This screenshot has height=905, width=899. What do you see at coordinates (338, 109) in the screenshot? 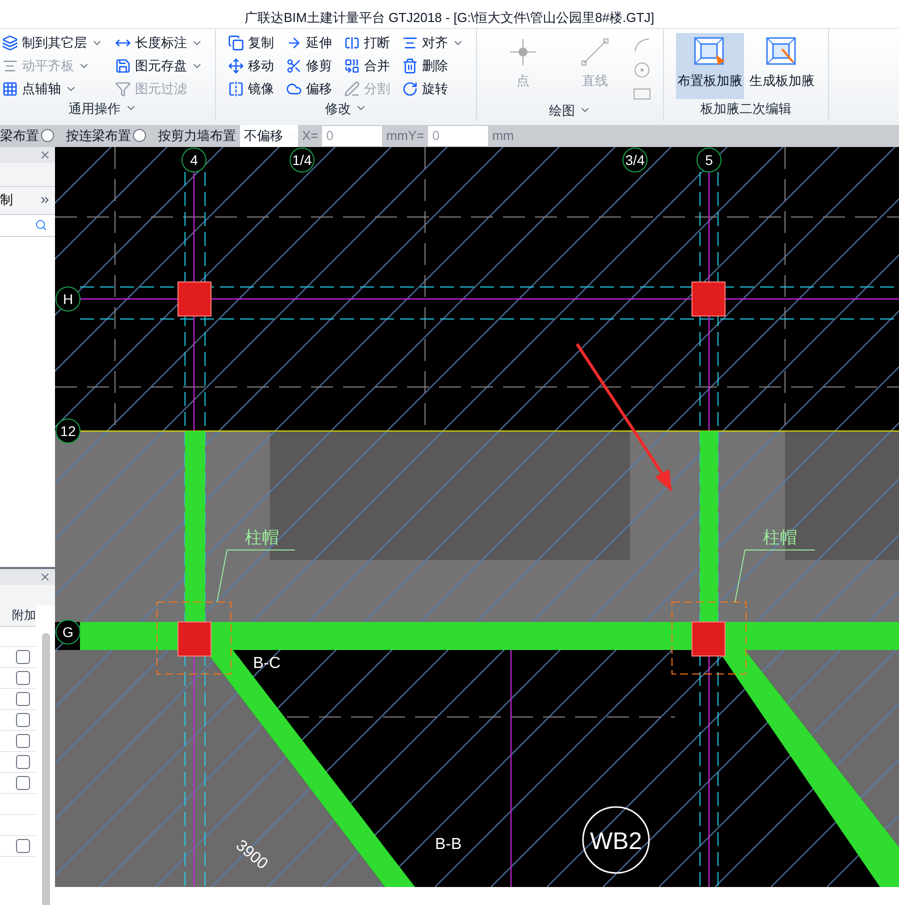
I see `group-label: 修改` at bounding box center [338, 109].